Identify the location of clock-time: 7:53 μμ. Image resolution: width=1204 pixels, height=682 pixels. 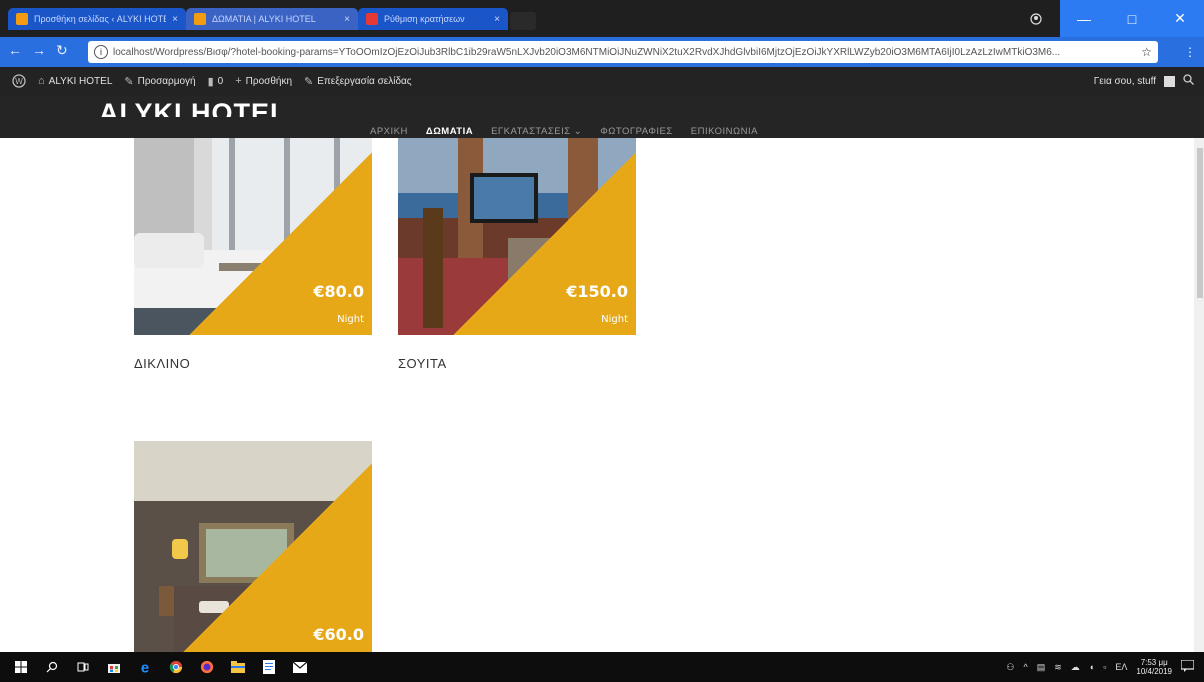
(1154, 662).